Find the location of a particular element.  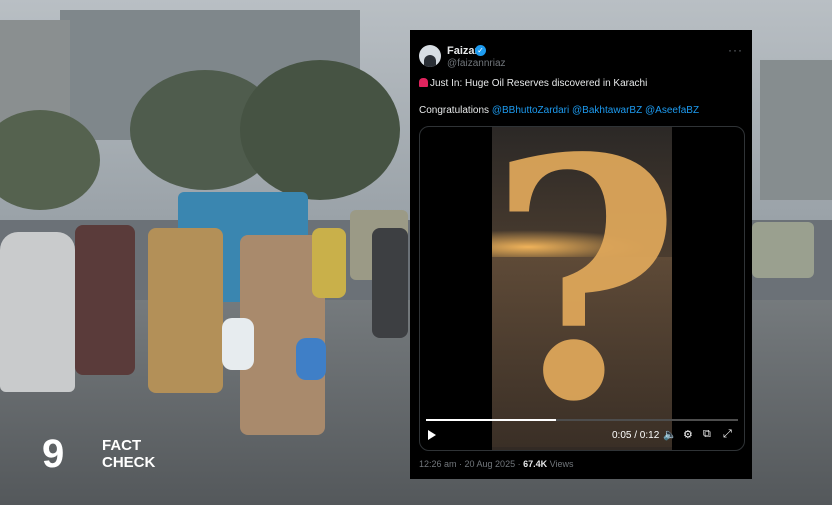

mention-link: @BakhtawarBZ is located at coordinates (607, 110).